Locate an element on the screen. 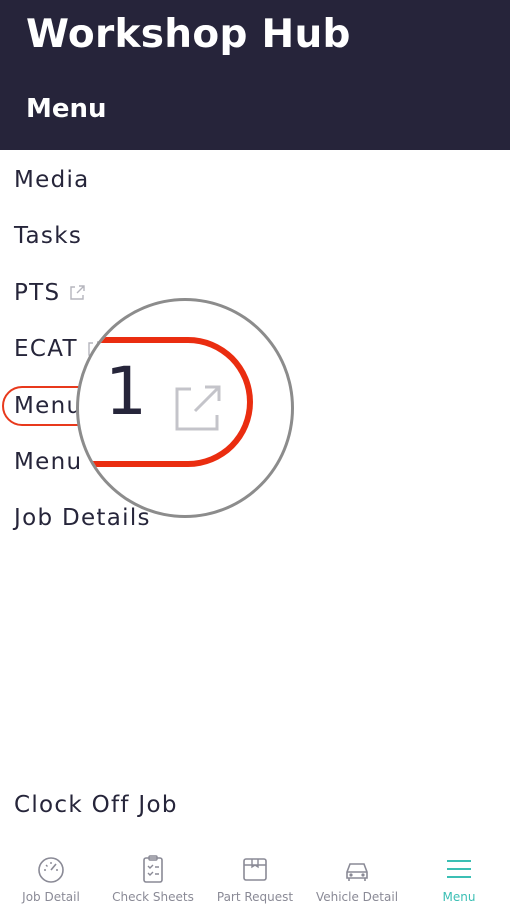  menu-item-label: ECAT is located at coordinates (46, 349).